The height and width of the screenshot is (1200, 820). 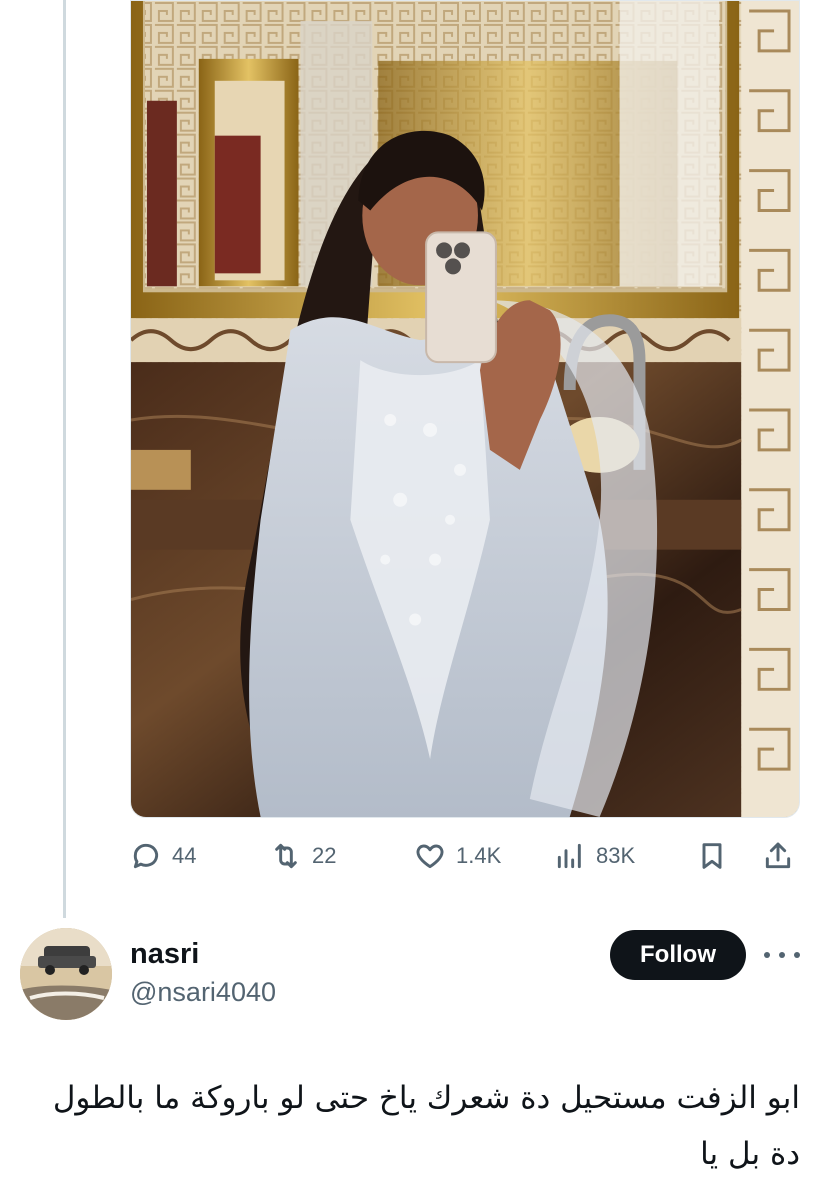 I want to click on more-options-icon, so click(x=782, y=955).